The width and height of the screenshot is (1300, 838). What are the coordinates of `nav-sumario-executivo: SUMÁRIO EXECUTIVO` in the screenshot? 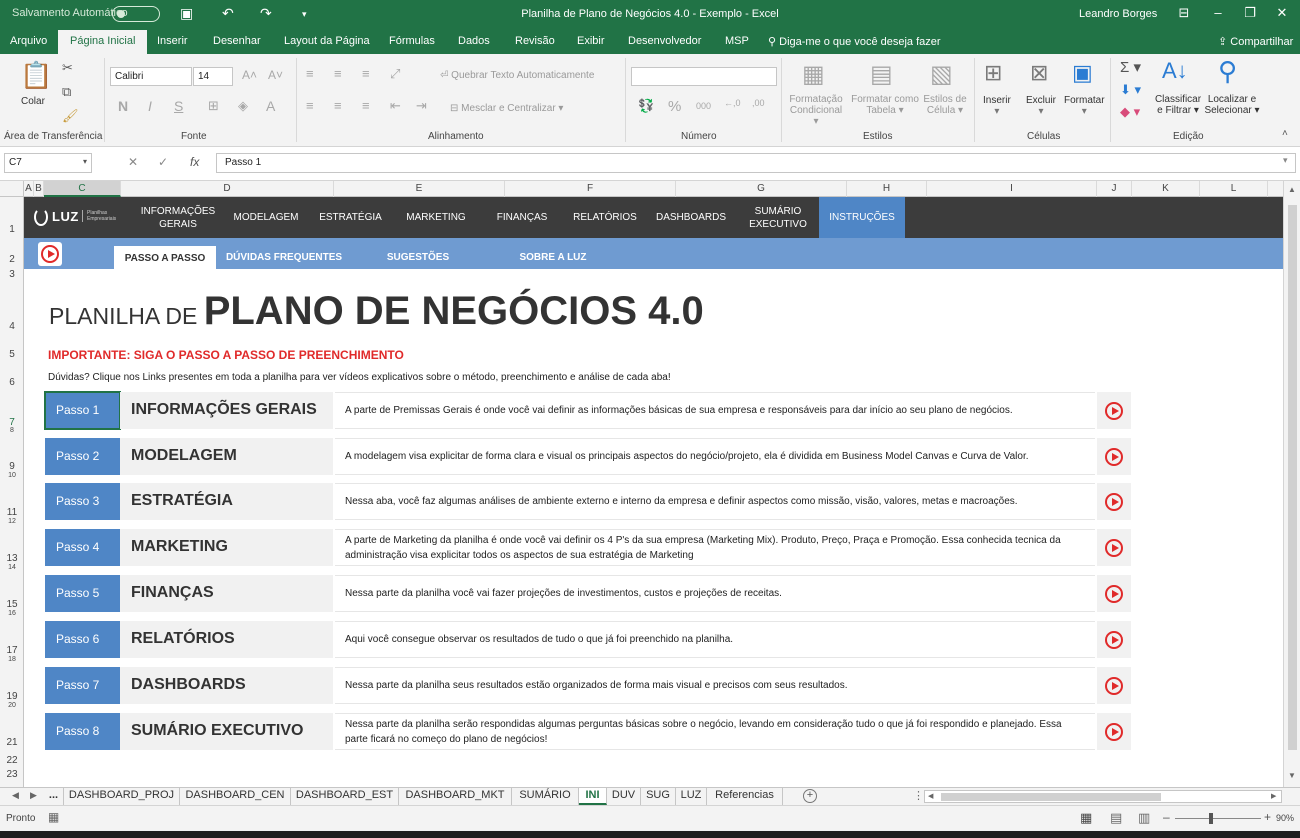 It's located at (778, 217).